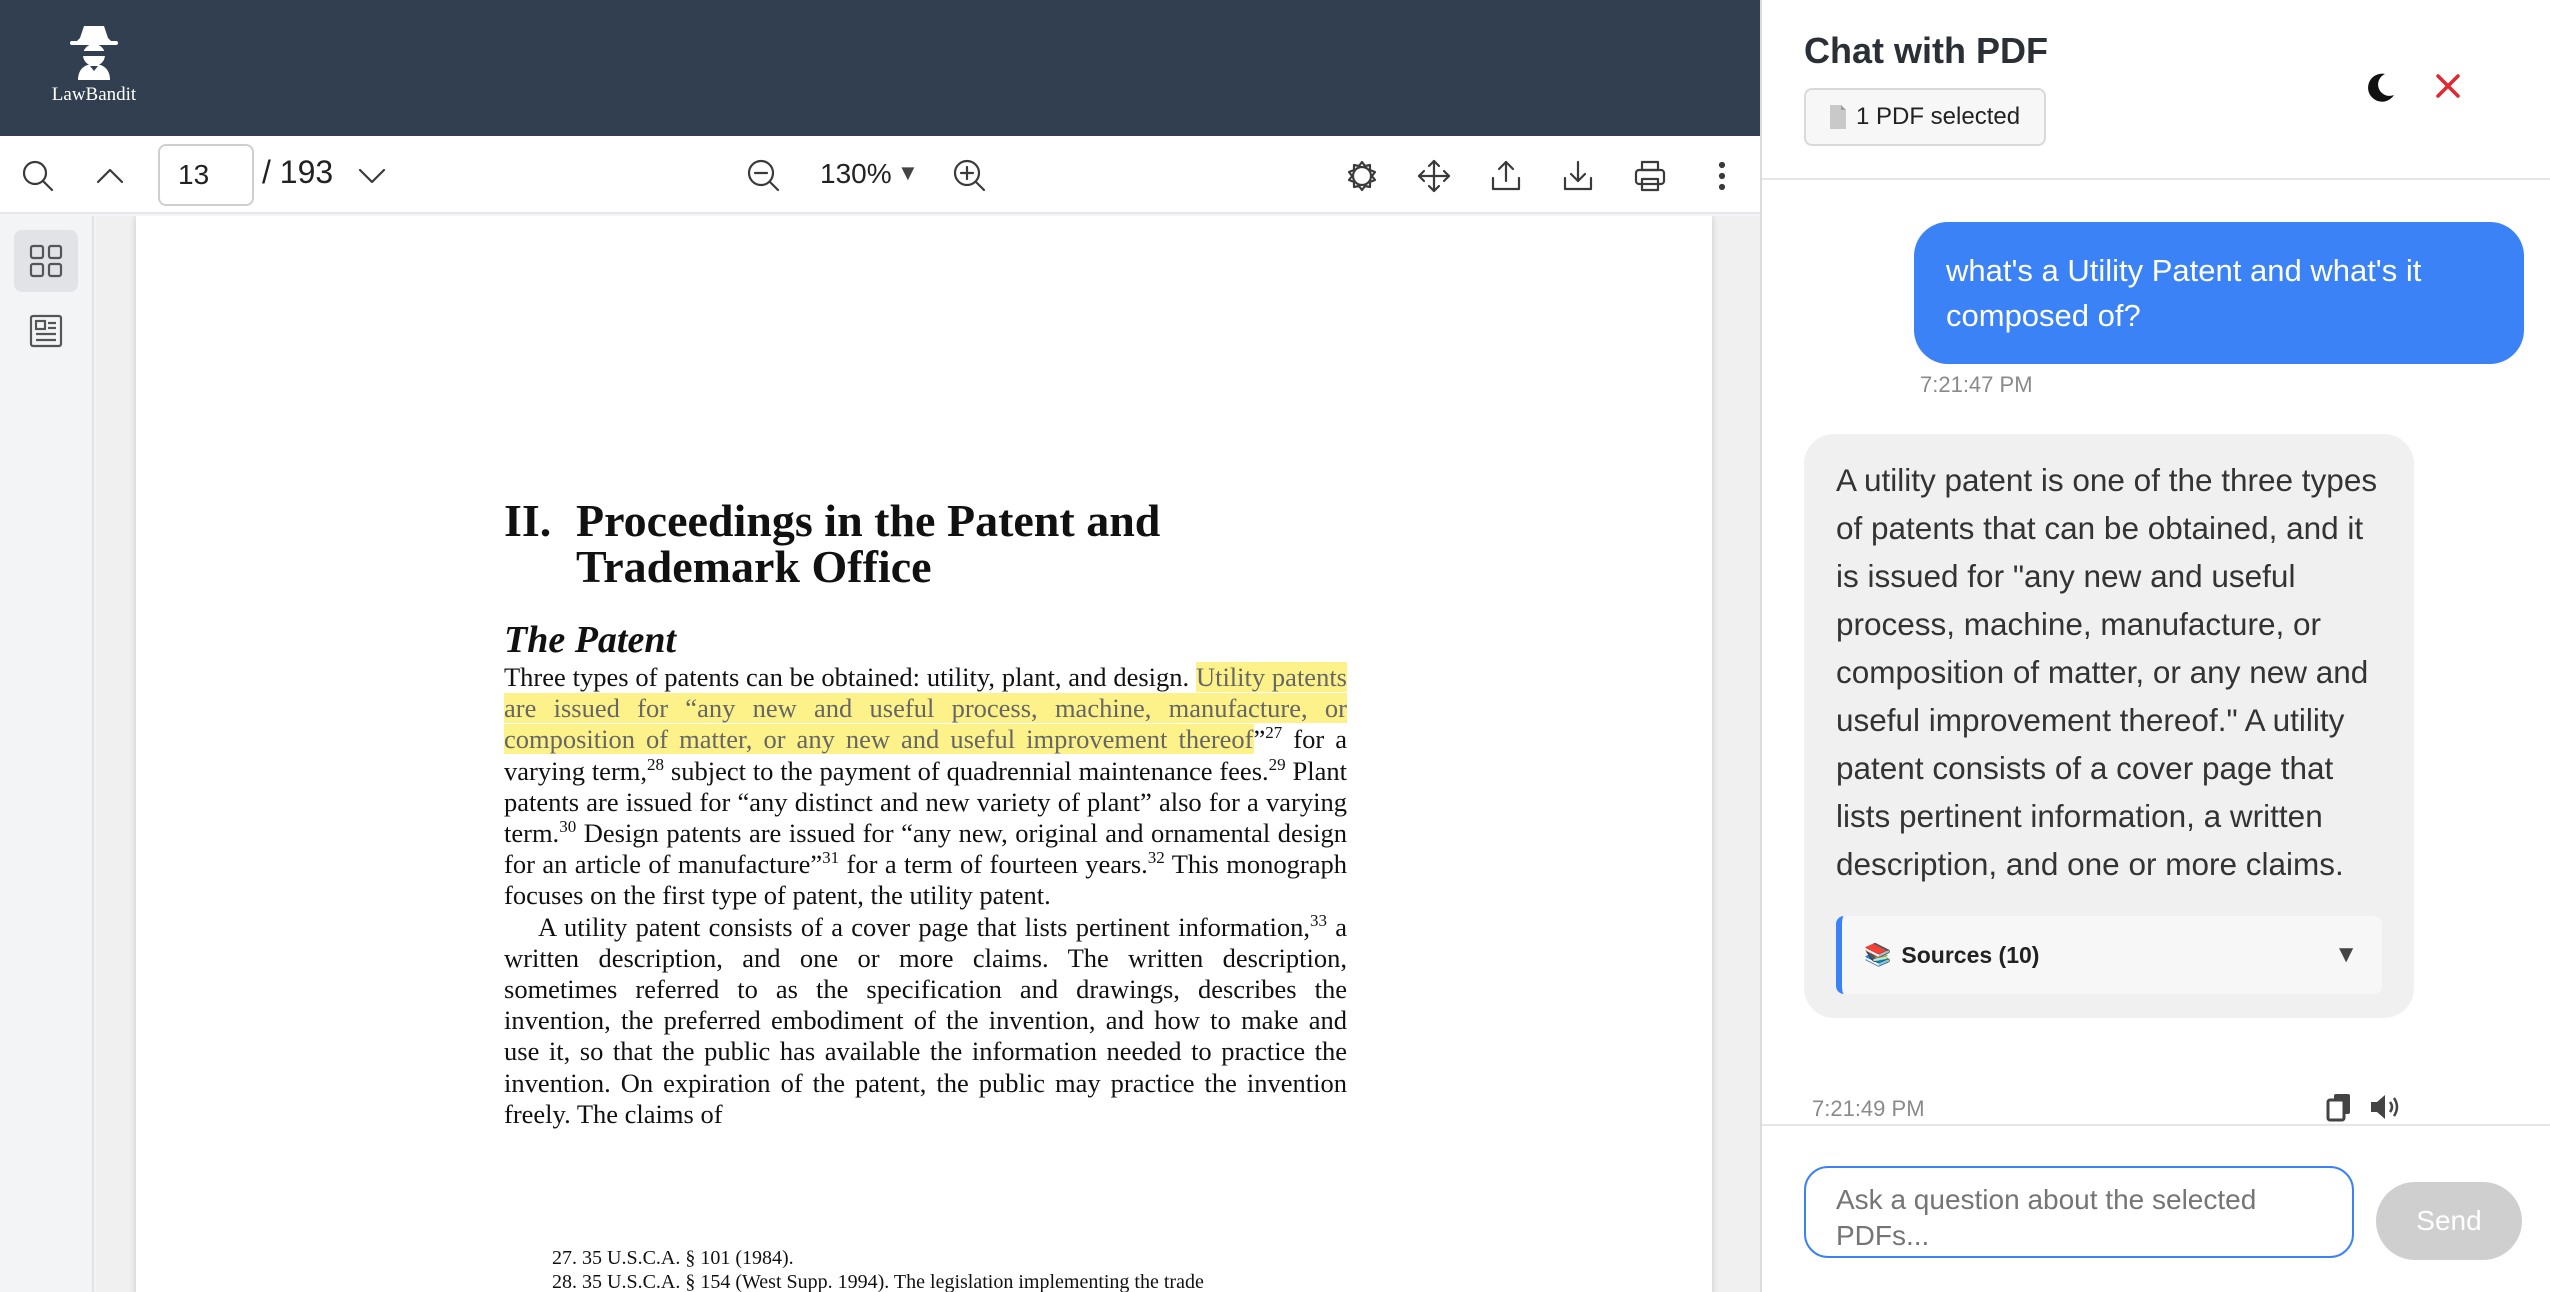  I want to click on chat-composer: Send, so click(2156, 1208).